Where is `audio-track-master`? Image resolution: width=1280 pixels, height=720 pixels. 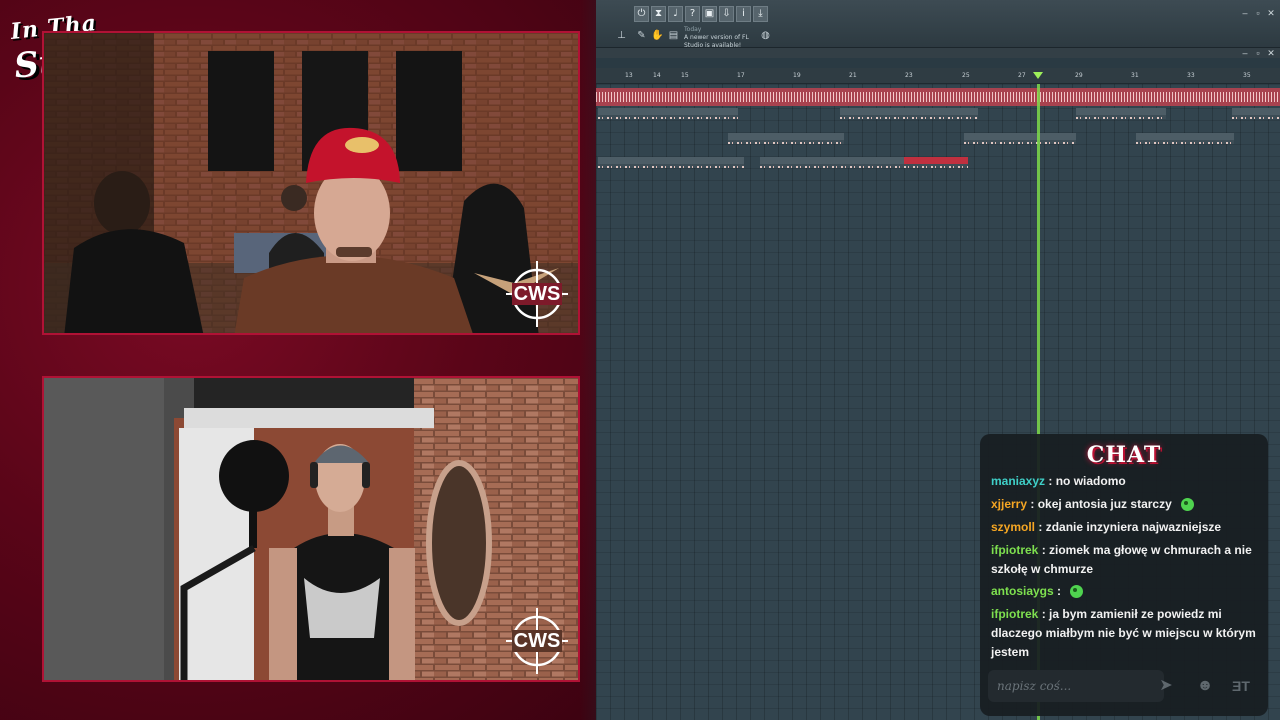
audio-track-master is located at coordinates (938, 97).